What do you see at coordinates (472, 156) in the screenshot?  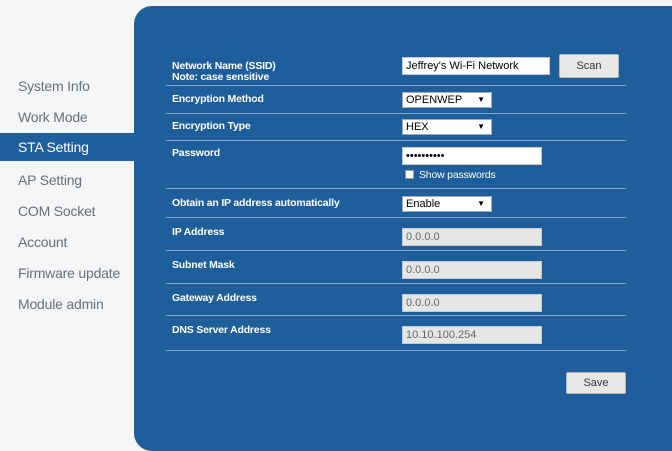 I see `password-input: ••••••••••` at bounding box center [472, 156].